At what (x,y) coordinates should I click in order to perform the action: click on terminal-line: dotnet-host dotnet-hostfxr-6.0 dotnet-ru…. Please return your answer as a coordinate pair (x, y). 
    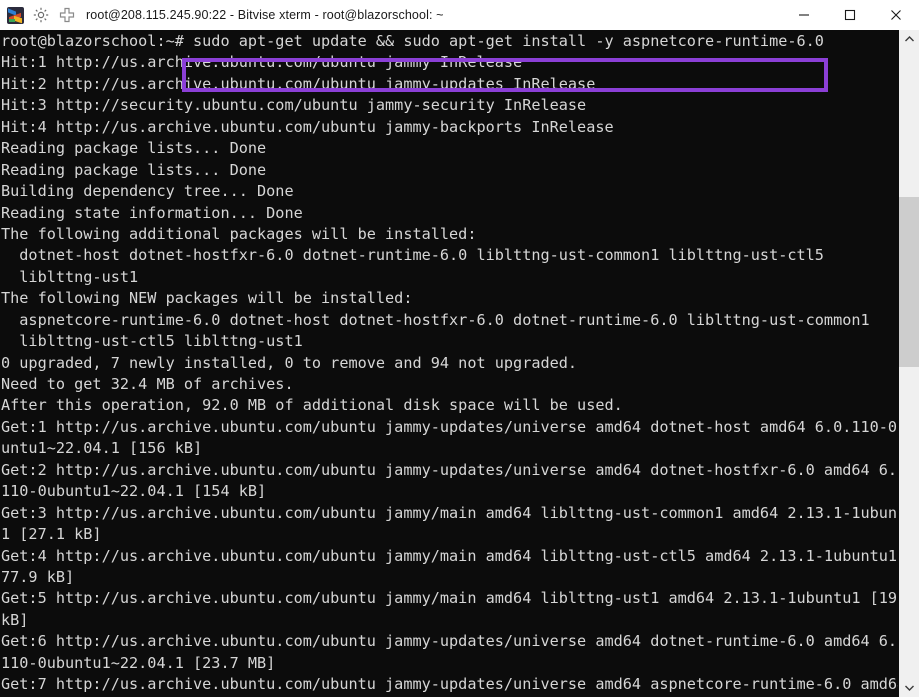
    Looking at the image, I should click on (412, 255).